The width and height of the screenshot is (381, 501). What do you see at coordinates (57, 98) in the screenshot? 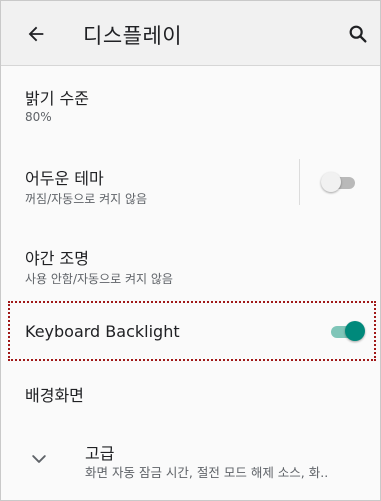
I see `setting-title: 밝기 수준` at bounding box center [57, 98].